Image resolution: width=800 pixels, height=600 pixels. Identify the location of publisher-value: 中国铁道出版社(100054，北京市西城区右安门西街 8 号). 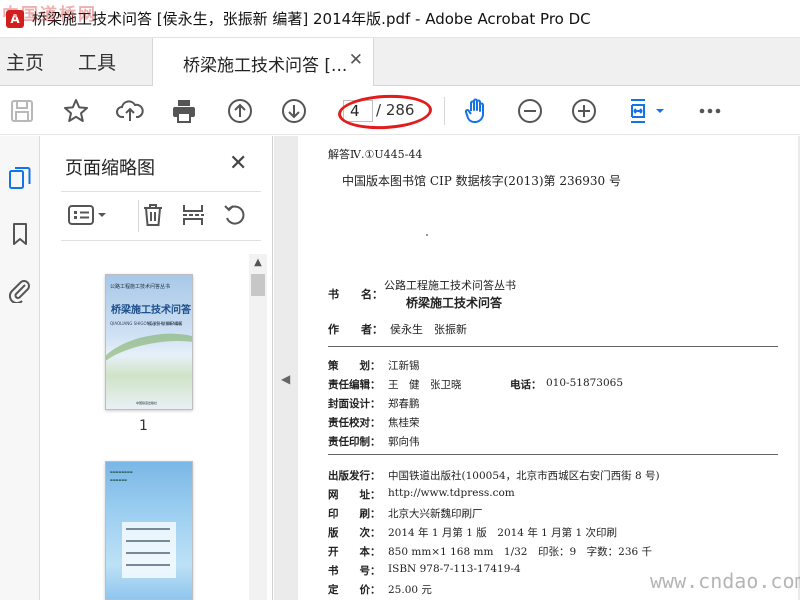
(524, 476).